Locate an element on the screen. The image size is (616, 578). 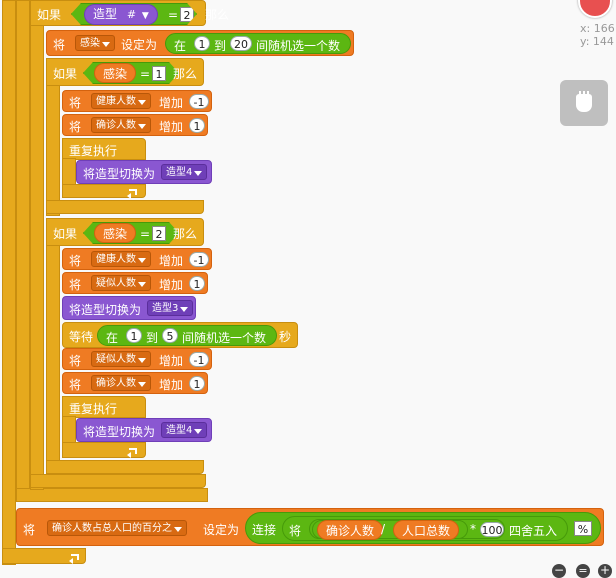
variable-dropdown: 确诊人数占总人口的百分之 is located at coordinates (117, 528).